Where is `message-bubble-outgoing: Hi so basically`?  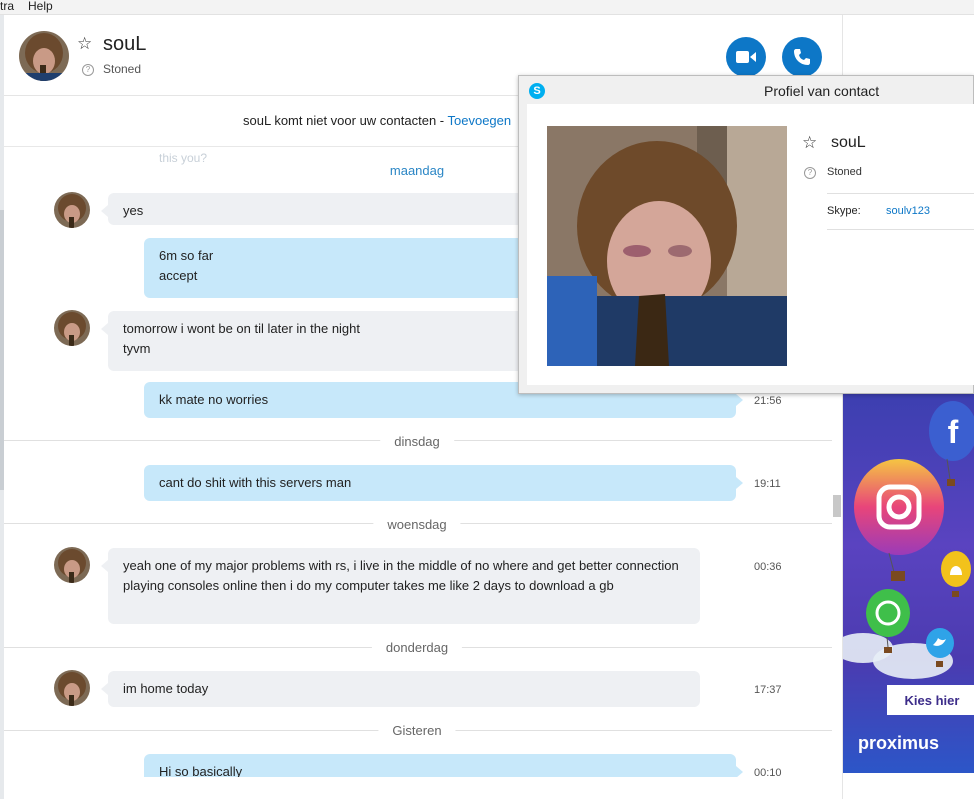 message-bubble-outgoing: Hi so basically is located at coordinates (443, 765).